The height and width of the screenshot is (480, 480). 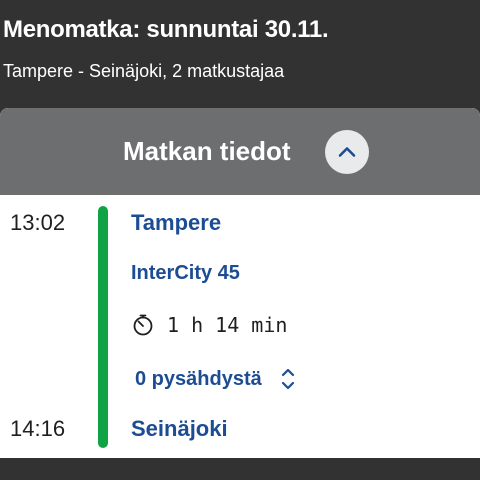 I want to click on collapse-details-button, so click(x=347, y=152).